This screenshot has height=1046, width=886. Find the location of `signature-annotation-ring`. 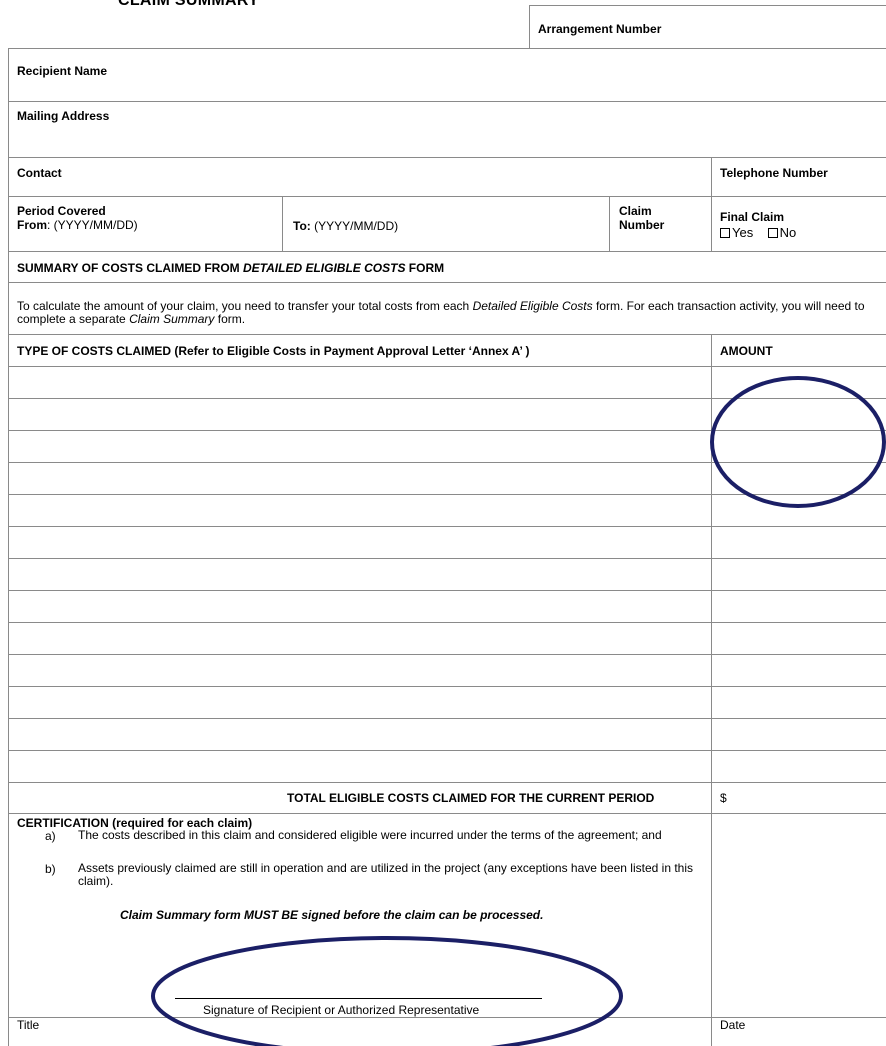

signature-annotation-ring is located at coordinates (387, 991).